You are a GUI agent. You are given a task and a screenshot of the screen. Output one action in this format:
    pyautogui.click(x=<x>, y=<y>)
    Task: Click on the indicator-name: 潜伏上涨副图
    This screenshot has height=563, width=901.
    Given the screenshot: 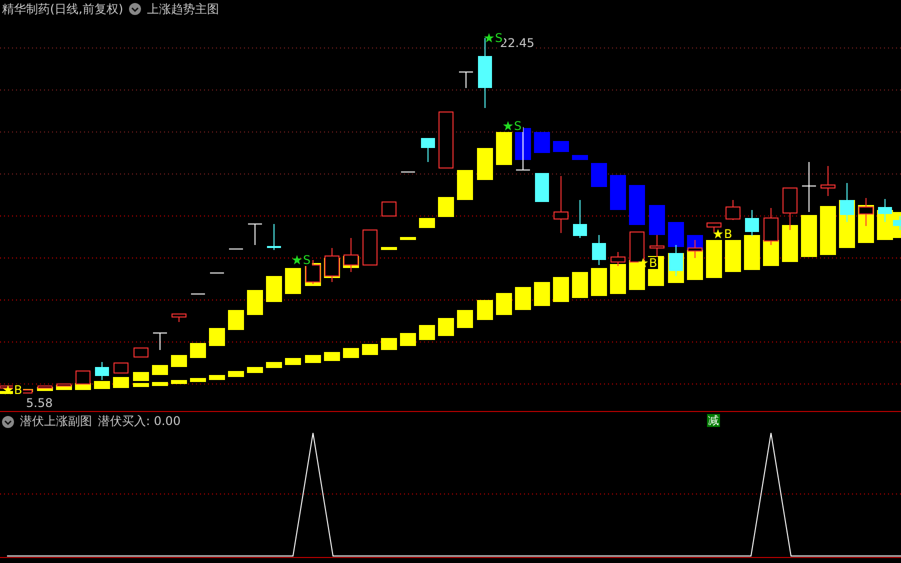 What is the action you would take?
    pyautogui.click(x=56, y=421)
    